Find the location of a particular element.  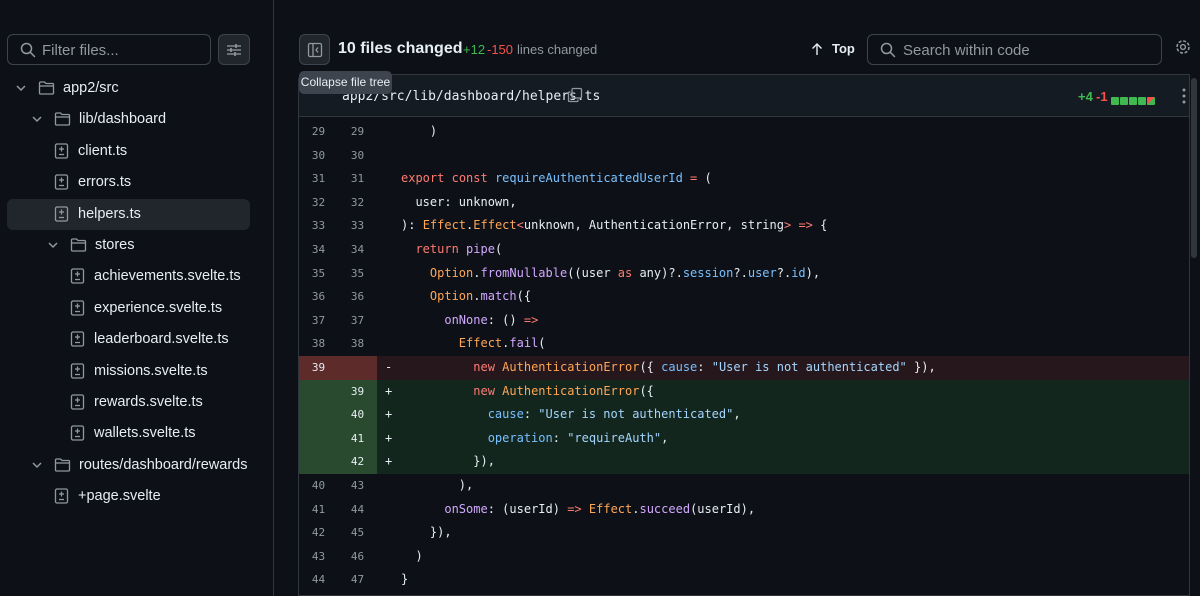

new-line-number: 33 is located at coordinates (357, 226).